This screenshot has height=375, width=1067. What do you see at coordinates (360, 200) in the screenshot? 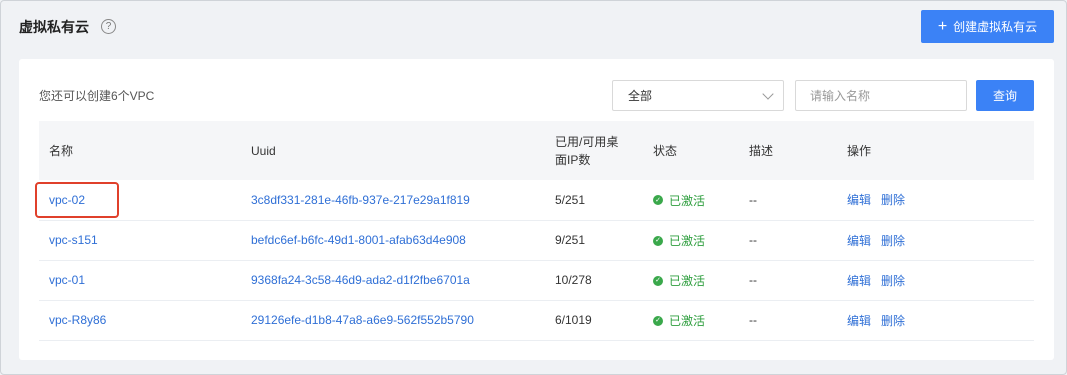
I see `vpc-uuid-link: 3c8df331-281e-46fb-937e-217e29a1f819` at bounding box center [360, 200].